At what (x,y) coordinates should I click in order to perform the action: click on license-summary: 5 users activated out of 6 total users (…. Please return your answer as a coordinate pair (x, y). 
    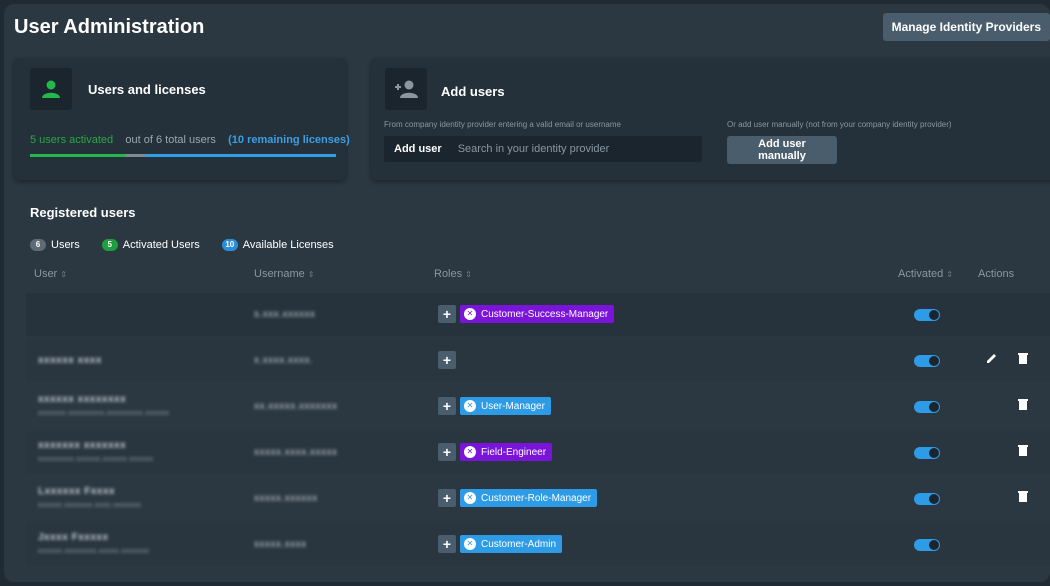
    Looking at the image, I should click on (190, 140).